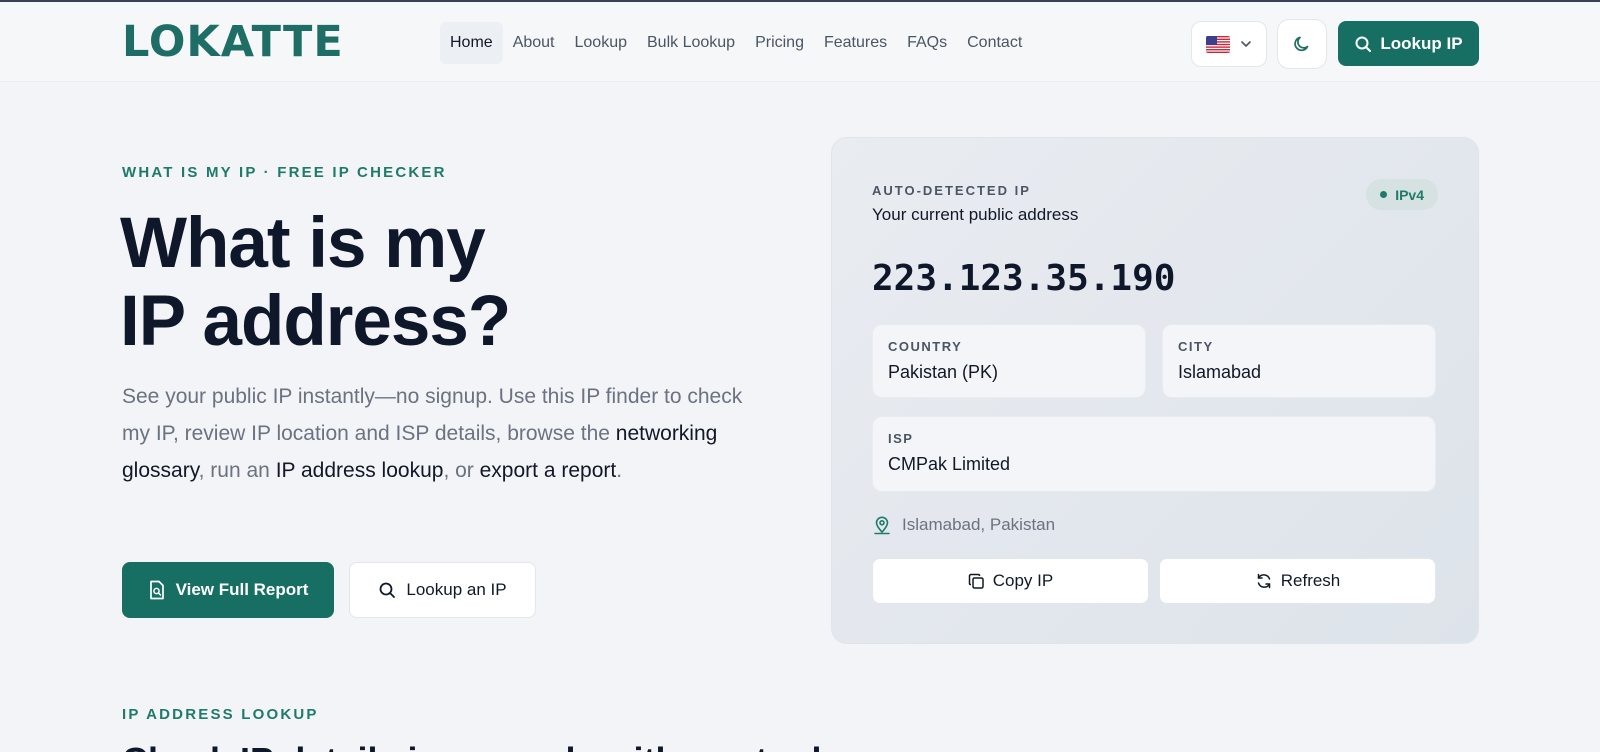 This screenshot has height=752, width=1600. Describe the element at coordinates (601, 43) in the screenshot. I see `nav-item-lookup: Lookup` at that location.